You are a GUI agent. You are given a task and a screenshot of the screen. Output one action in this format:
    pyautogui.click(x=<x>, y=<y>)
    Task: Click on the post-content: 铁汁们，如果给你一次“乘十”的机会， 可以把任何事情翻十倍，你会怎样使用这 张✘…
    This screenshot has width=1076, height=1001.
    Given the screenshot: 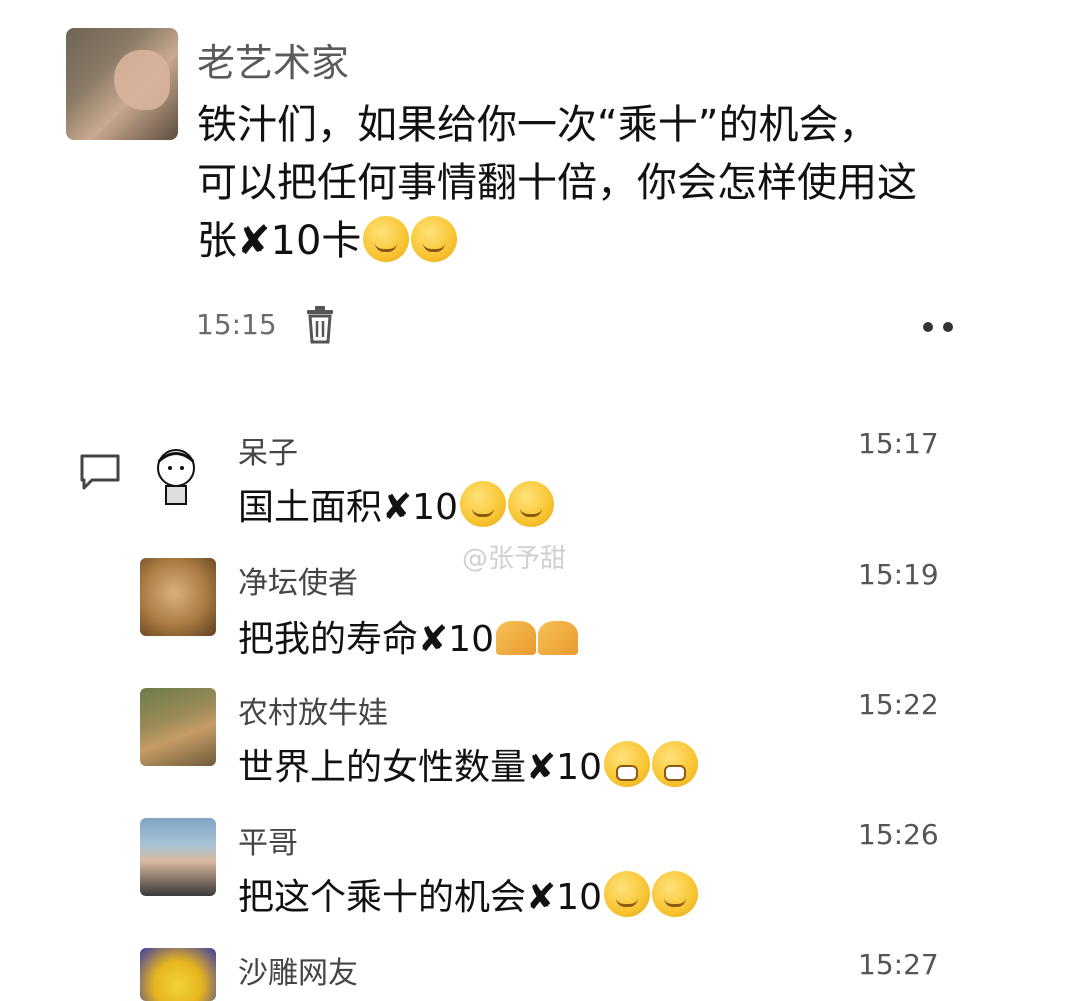 What is the action you would take?
    pyautogui.click(x=597, y=183)
    